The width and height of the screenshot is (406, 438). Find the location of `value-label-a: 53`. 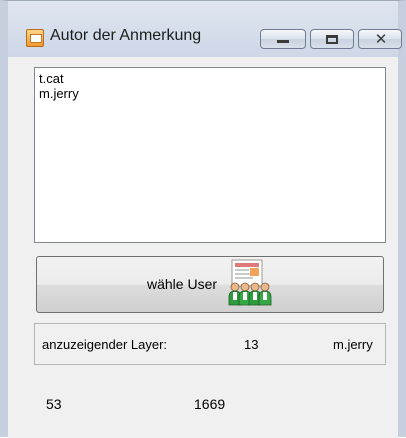

value-label-a: 53 is located at coordinates (54, 404).